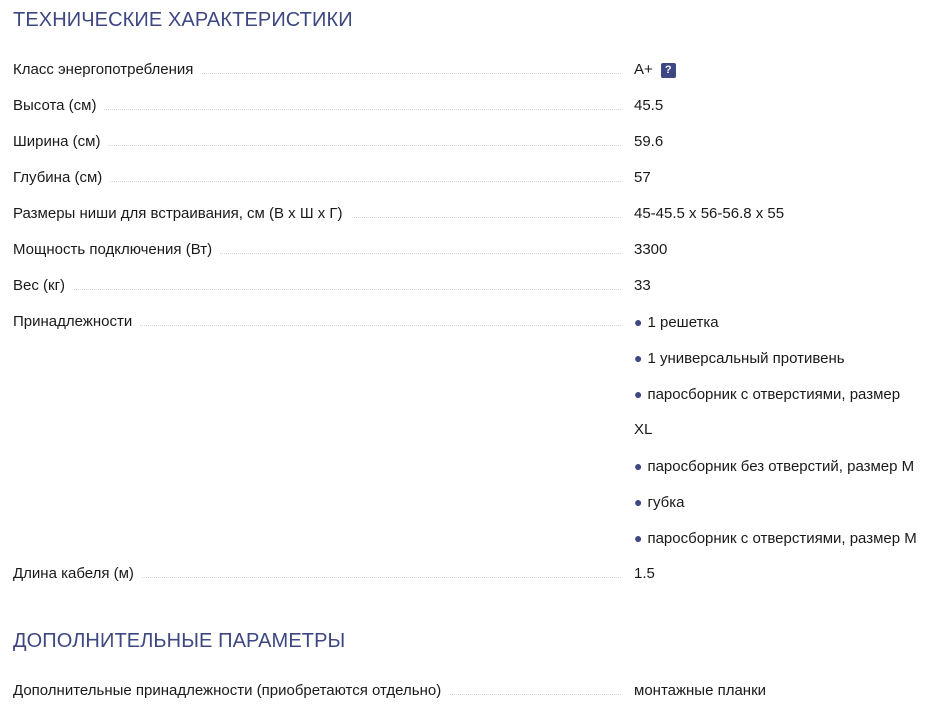 This screenshot has width=950, height=720. Describe the element at coordinates (61, 142) in the screenshot. I see `spec-label: Ширина (см)` at that location.